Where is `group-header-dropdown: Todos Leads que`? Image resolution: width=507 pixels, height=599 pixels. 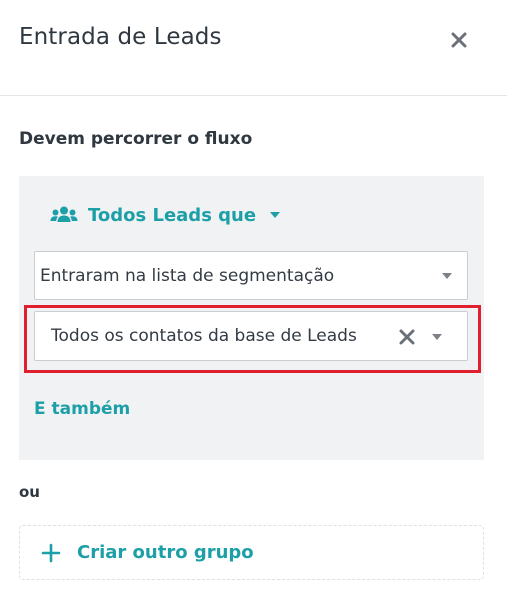
group-header-dropdown: Todos Leads que is located at coordinates (165, 215).